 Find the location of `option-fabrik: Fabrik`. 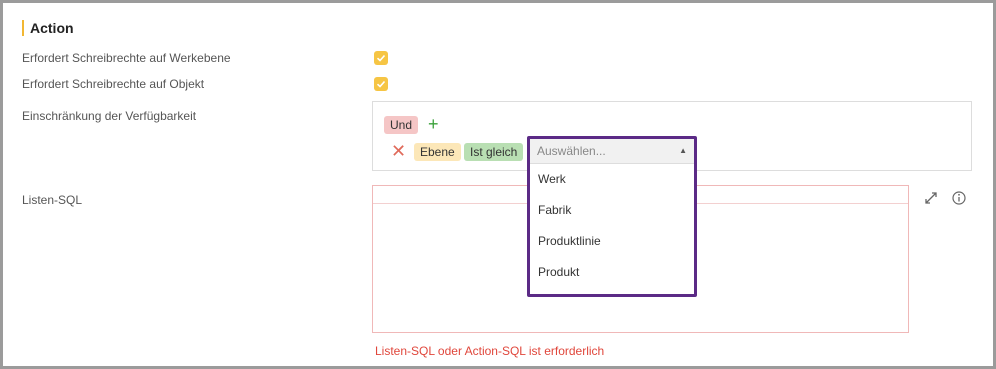

option-fabrik: Fabrik is located at coordinates (612, 210).